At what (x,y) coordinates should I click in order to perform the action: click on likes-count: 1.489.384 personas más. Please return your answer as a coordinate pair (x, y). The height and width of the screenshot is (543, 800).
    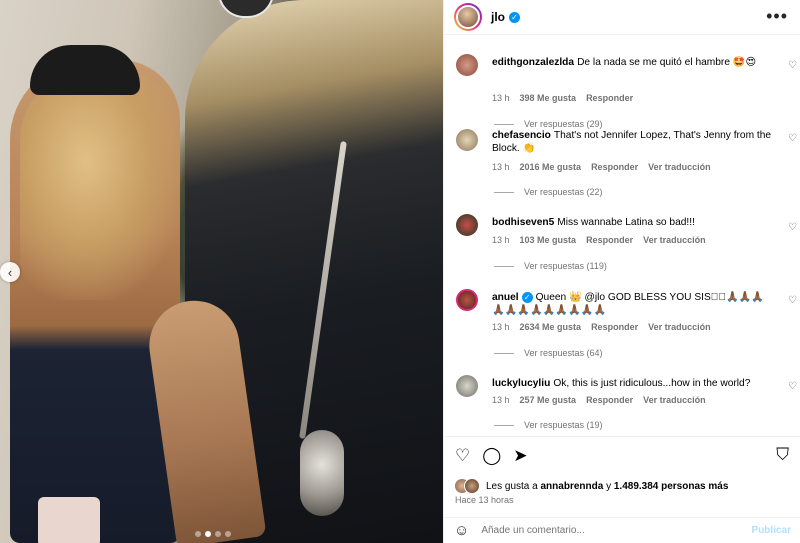
    Looking at the image, I should click on (671, 486).